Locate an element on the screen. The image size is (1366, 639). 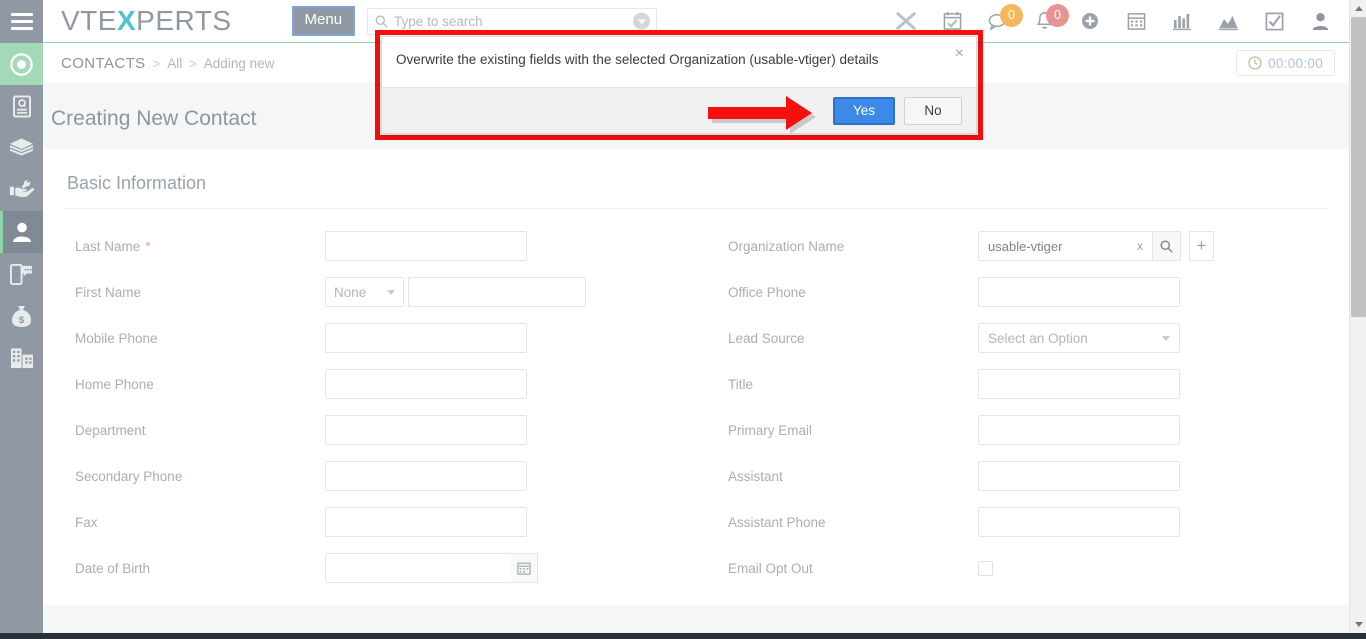
calendar-picker-icon is located at coordinates (524, 568).